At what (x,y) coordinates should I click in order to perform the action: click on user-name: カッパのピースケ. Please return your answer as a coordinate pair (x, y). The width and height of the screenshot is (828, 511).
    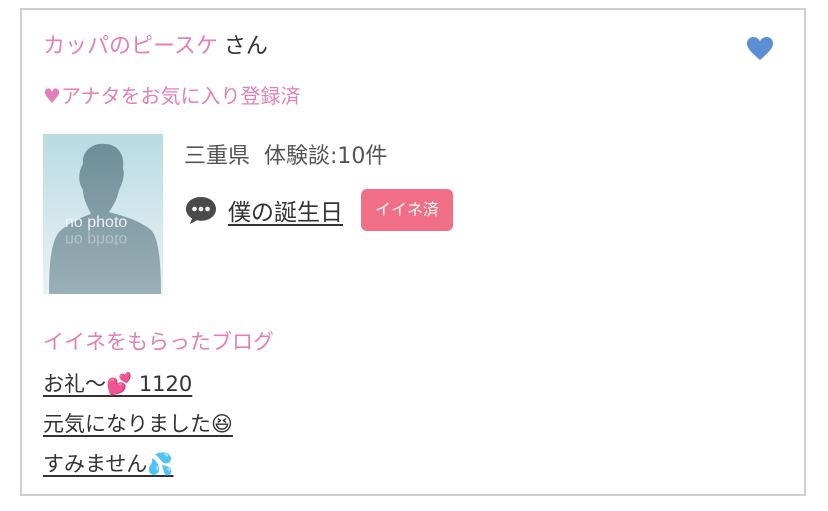
    Looking at the image, I should click on (130, 46).